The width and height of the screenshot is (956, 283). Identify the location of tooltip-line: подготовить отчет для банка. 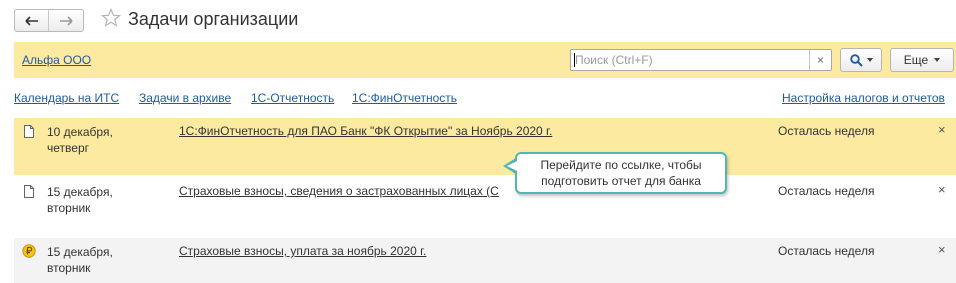
(621, 181).